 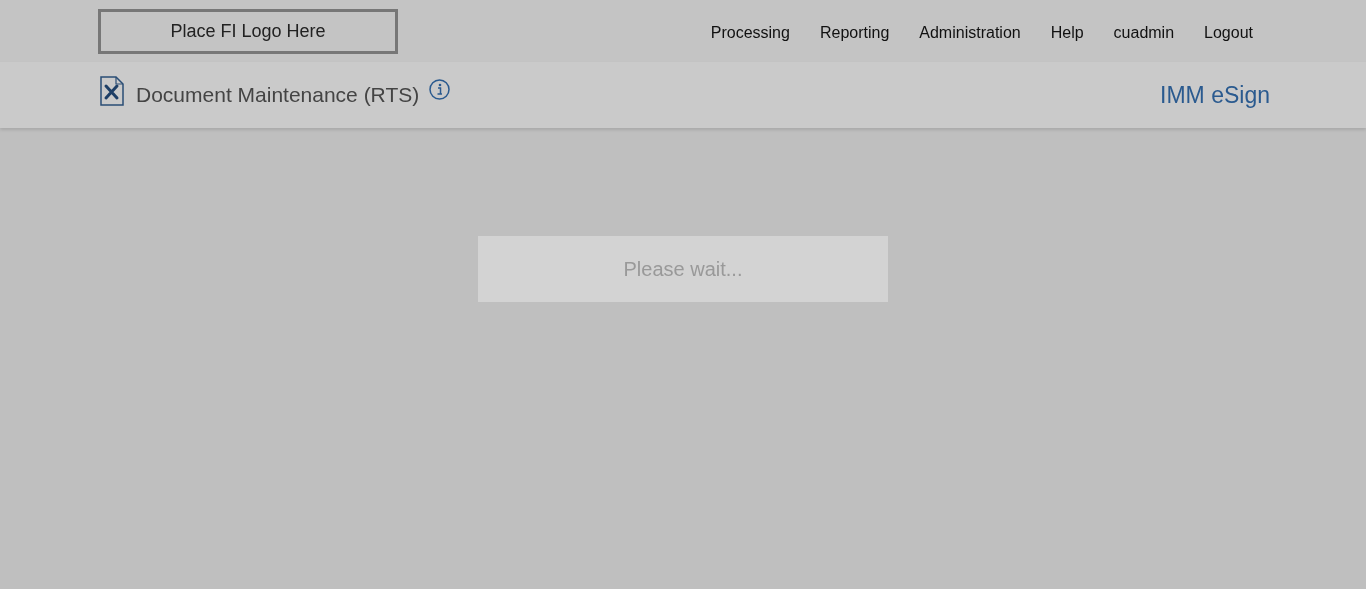 I want to click on nav-link: Processing, so click(x=750, y=33).